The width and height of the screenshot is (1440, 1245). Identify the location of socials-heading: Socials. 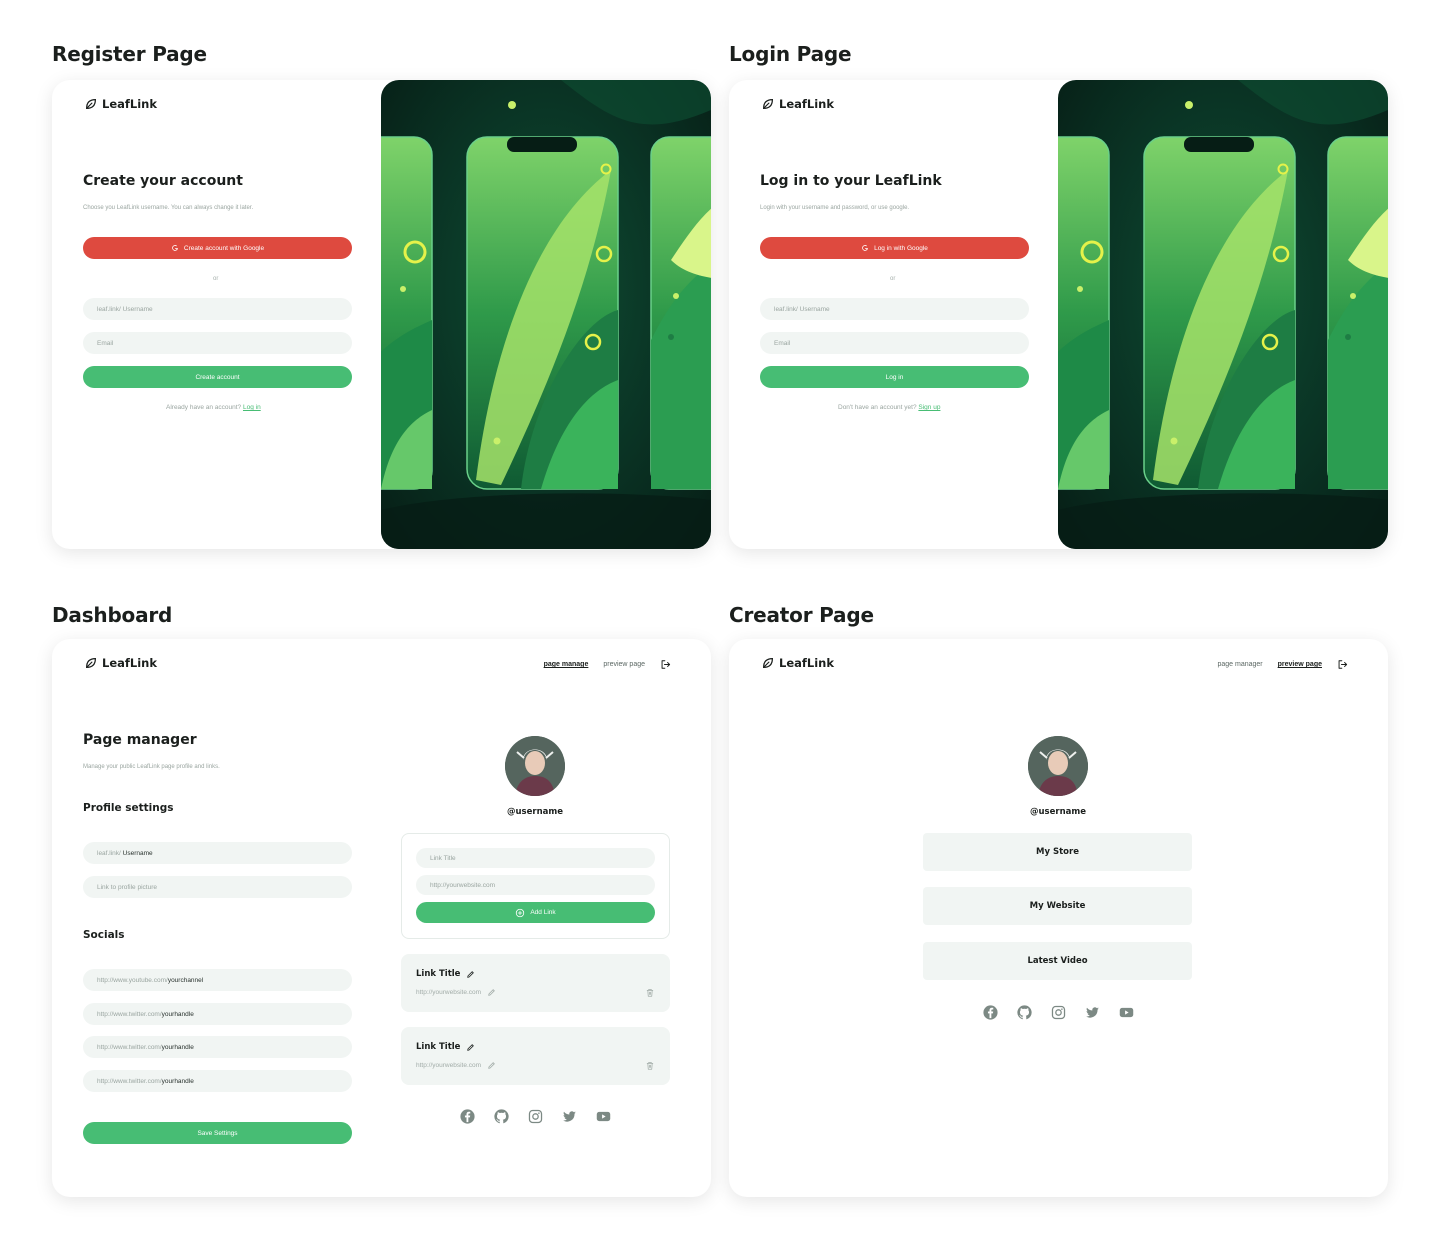
(104, 935).